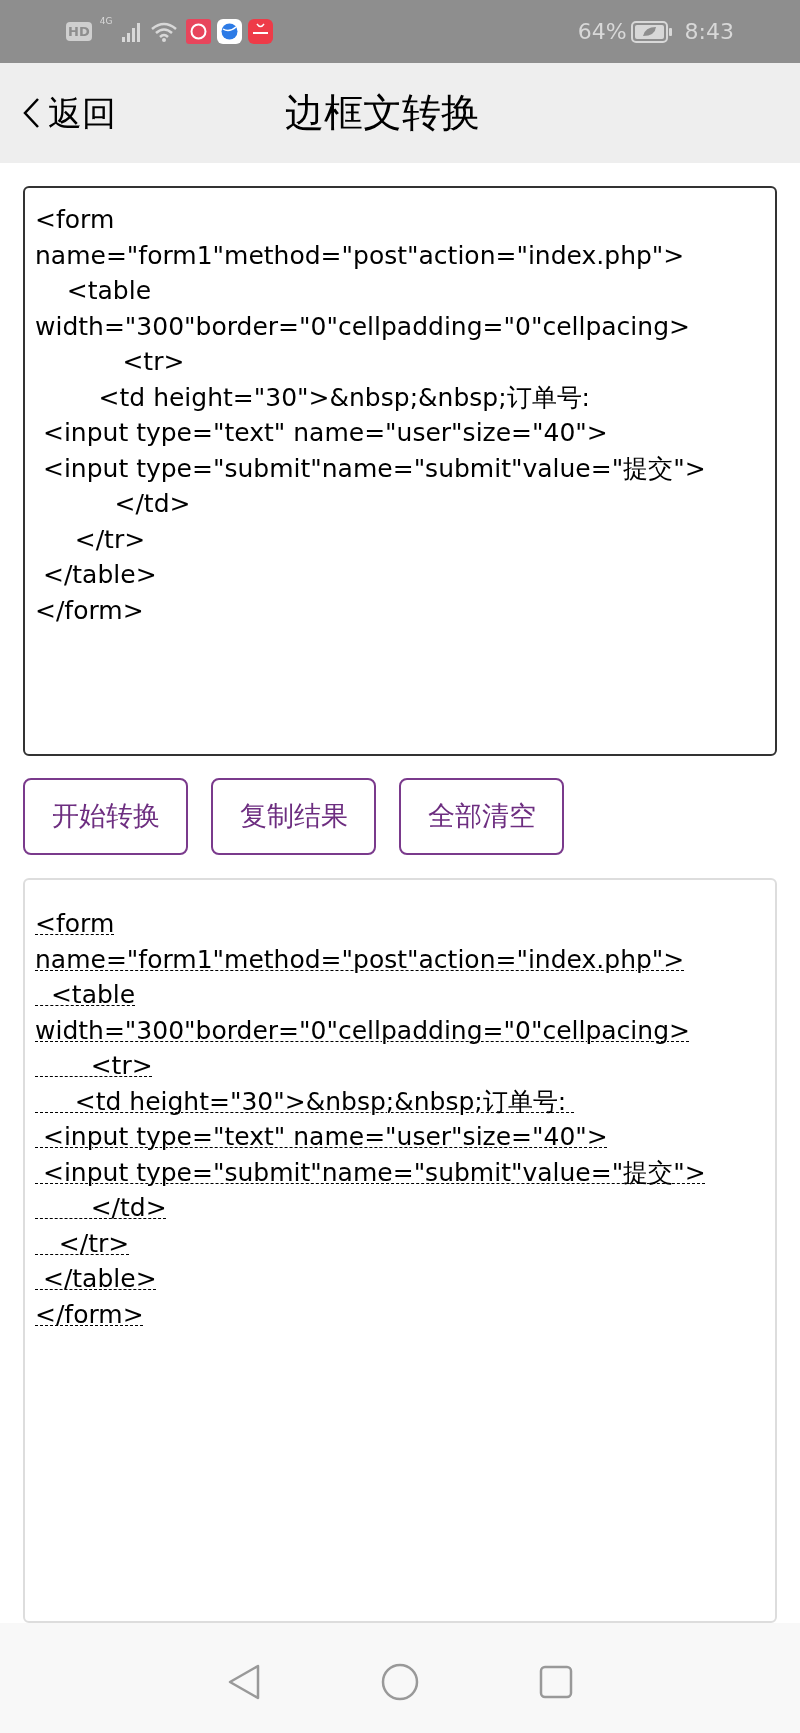  What do you see at coordinates (481, 816) in the screenshot?
I see `action-button: 全部清空` at bounding box center [481, 816].